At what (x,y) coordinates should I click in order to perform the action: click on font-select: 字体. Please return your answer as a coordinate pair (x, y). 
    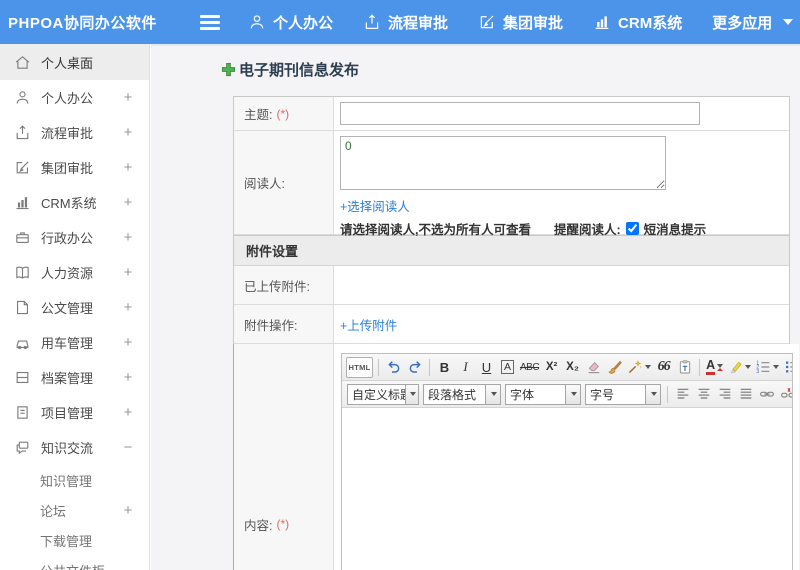
    Looking at the image, I should click on (543, 394).